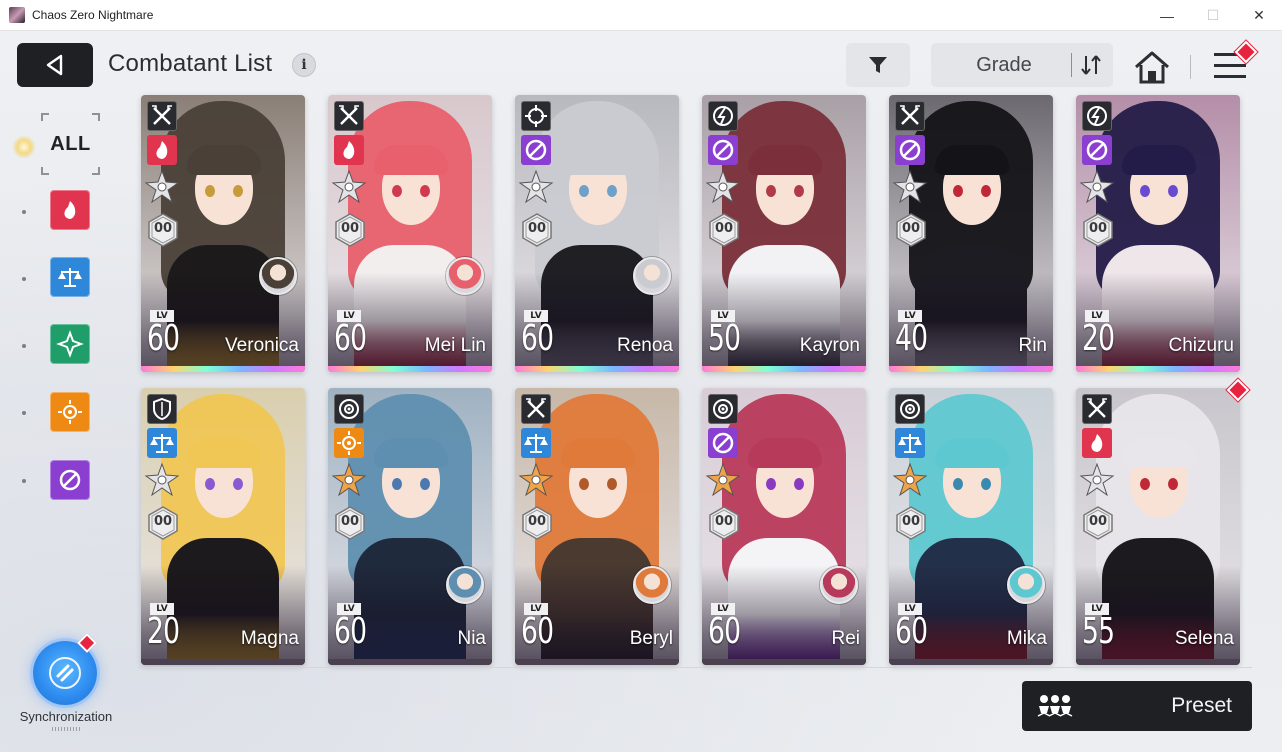 This screenshot has height=752, width=1282. I want to click on grid-bottom-divider, so click(695, 667).